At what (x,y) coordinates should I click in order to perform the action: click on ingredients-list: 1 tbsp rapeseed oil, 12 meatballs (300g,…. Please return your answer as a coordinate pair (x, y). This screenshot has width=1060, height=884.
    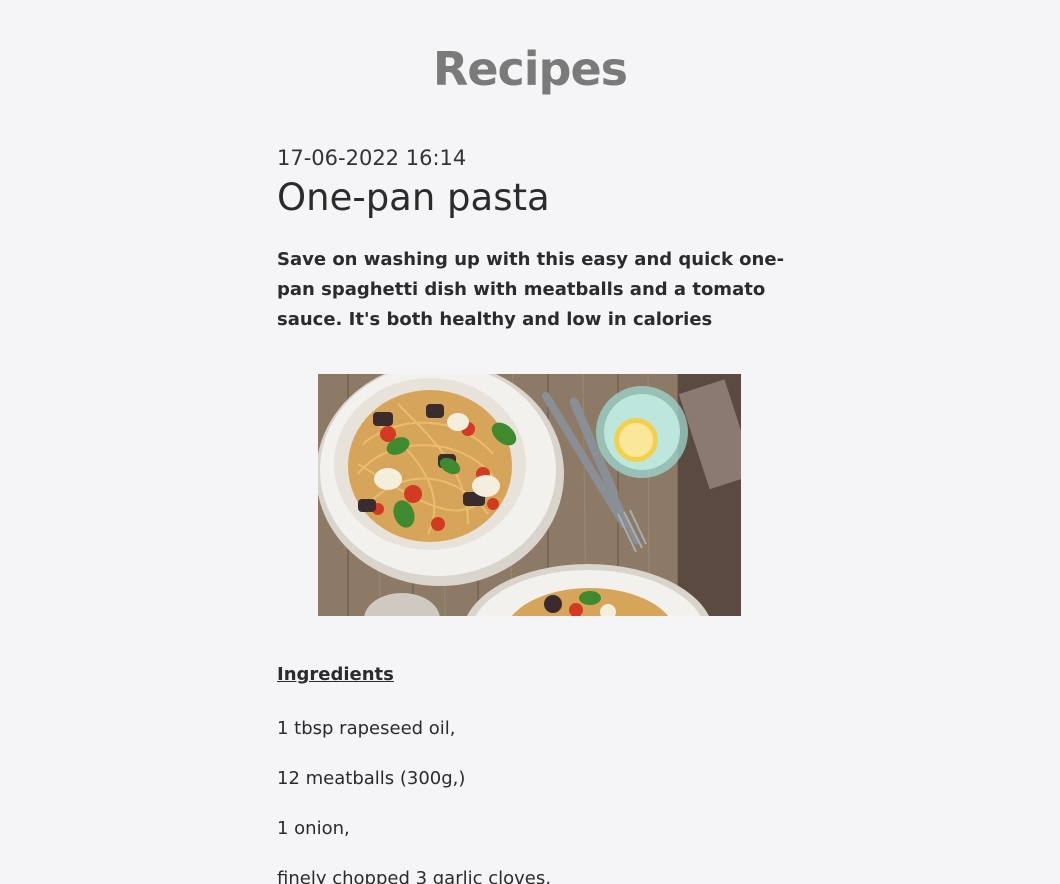
    Looking at the image, I should click on (414, 799).